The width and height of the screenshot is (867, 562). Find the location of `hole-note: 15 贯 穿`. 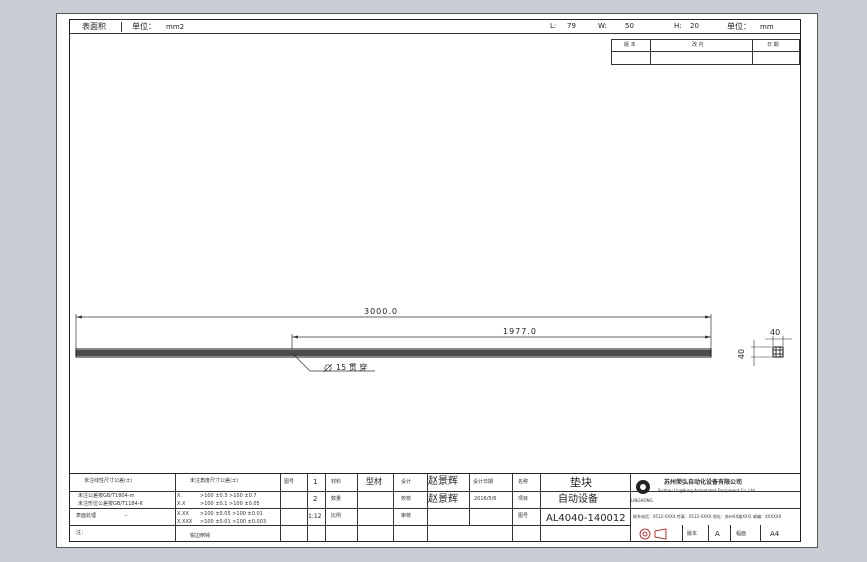

hole-note: 15 贯 穿 is located at coordinates (352, 367).